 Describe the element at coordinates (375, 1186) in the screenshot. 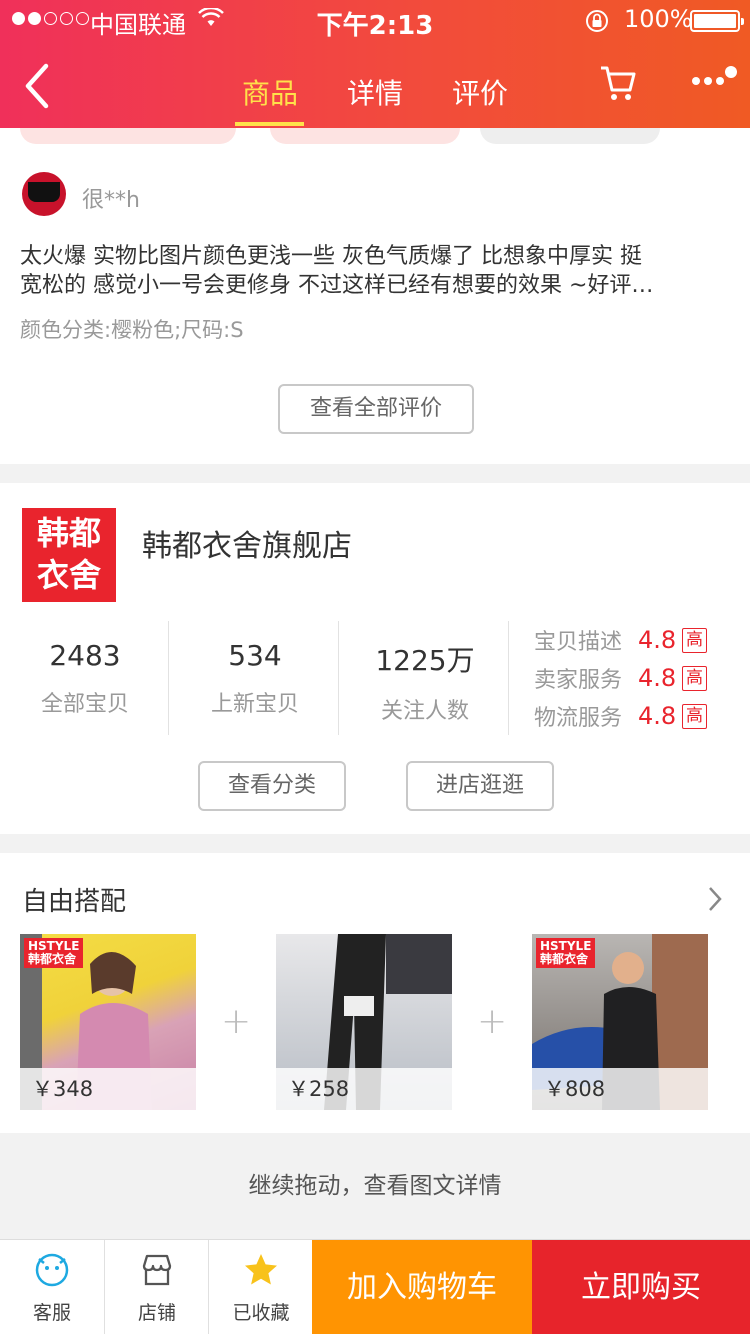

I see `continue-drag-hint: 继续拖动，查看图文详情` at that location.